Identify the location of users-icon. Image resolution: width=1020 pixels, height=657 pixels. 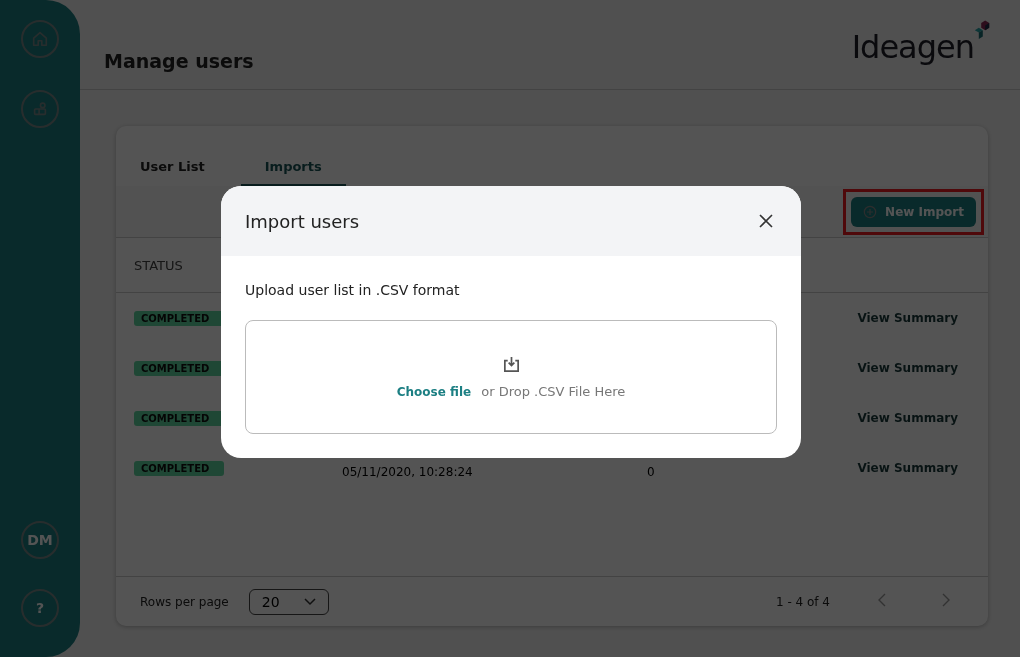
(40, 109).